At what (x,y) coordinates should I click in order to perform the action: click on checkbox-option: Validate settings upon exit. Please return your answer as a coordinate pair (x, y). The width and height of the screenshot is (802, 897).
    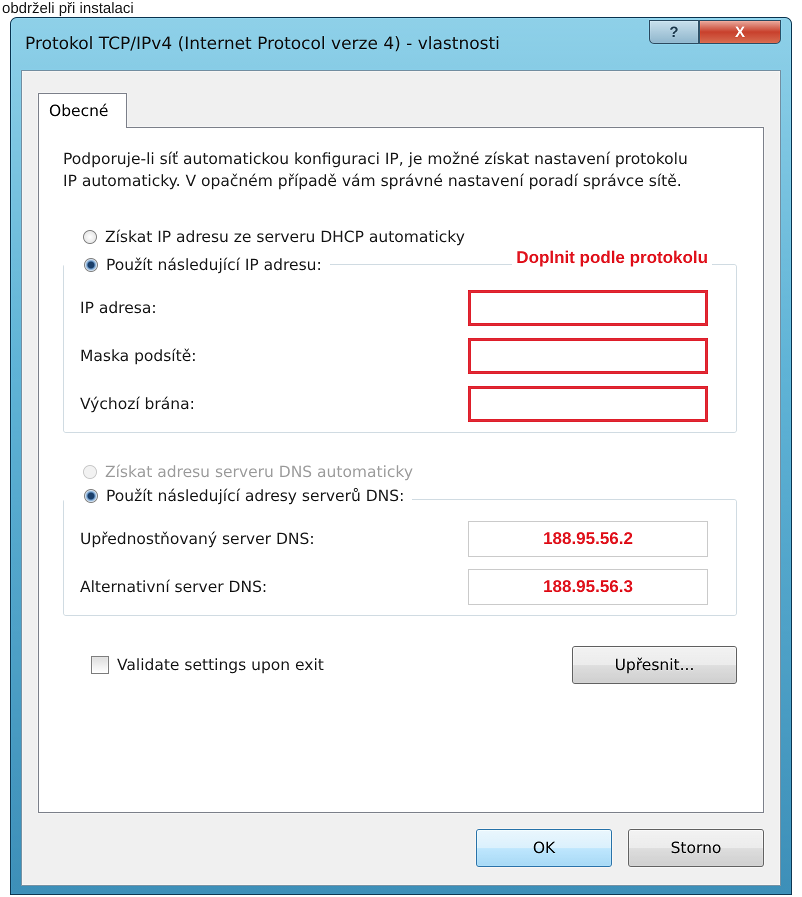
    Looking at the image, I should click on (207, 665).